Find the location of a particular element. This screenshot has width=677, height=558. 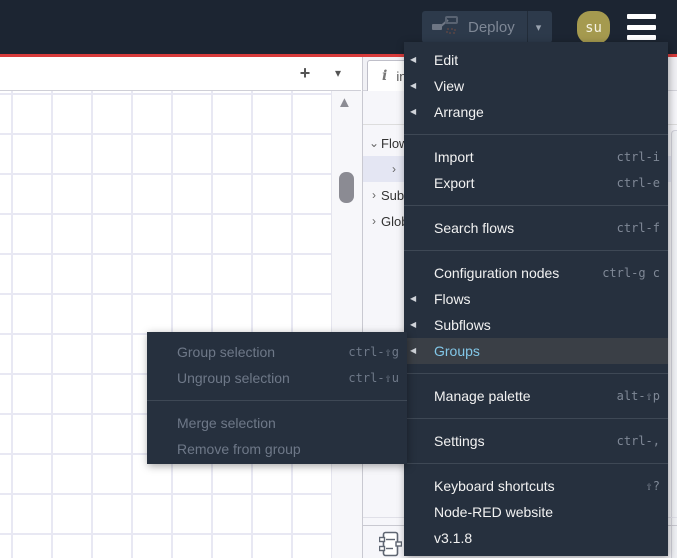

menu-item-flows: ◀ Flows is located at coordinates (536, 299).